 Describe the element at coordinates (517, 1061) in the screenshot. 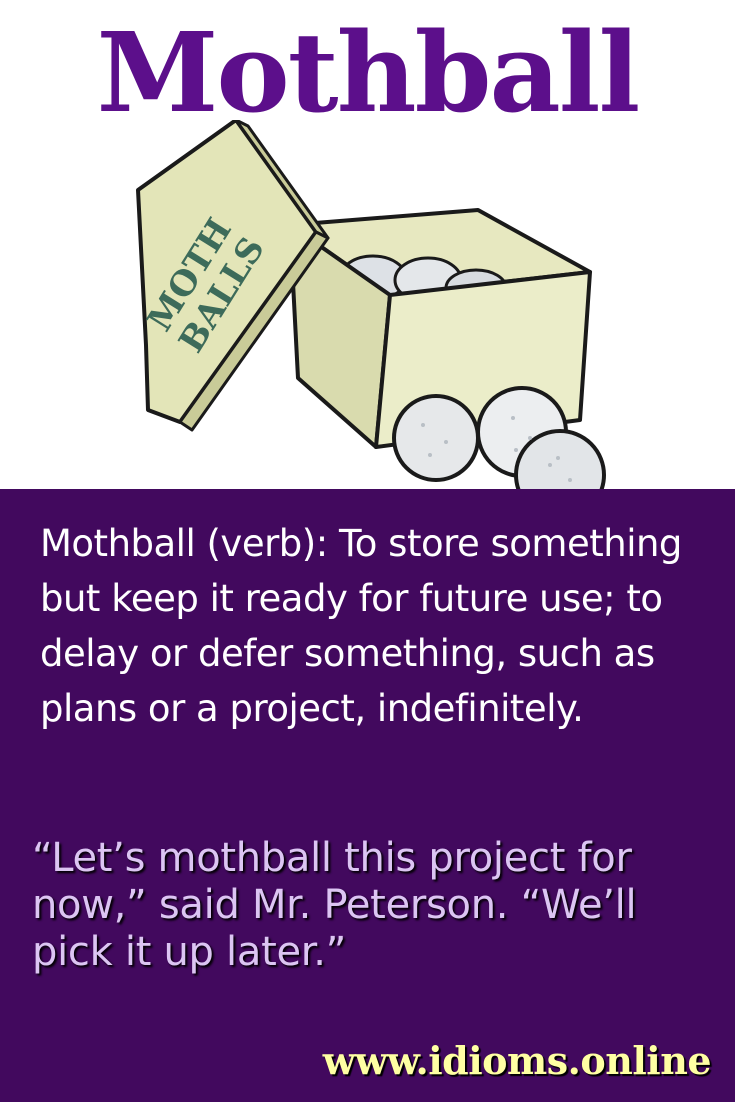

I see `website-link: www.idioms.online` at that location.